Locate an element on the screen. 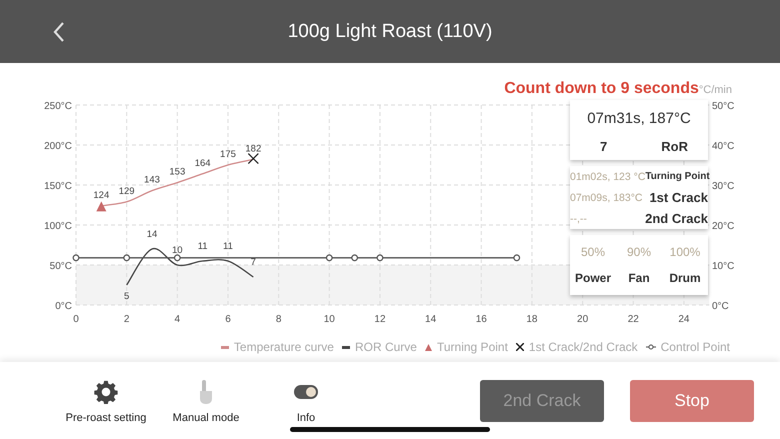 The image size is (780, 439). setting-label: Fan is located at coordinates (639, 278).